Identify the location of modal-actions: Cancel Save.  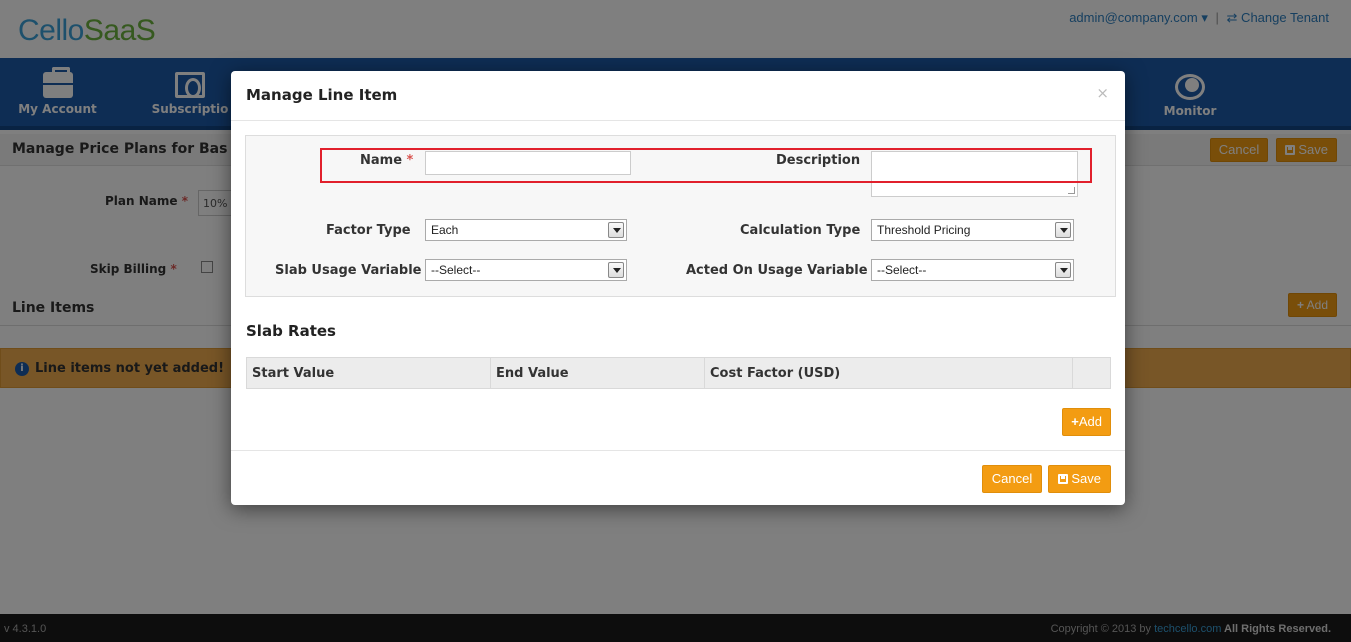
(1045, 479).